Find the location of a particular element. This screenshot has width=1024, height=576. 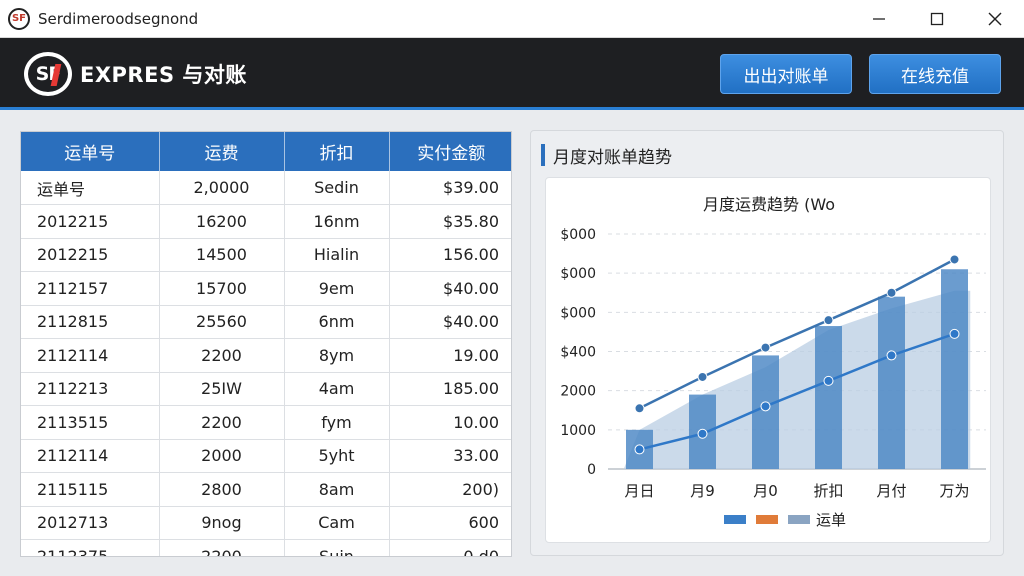

brand-title: EXPRES 与对账 is located at coordinates (163, 75).